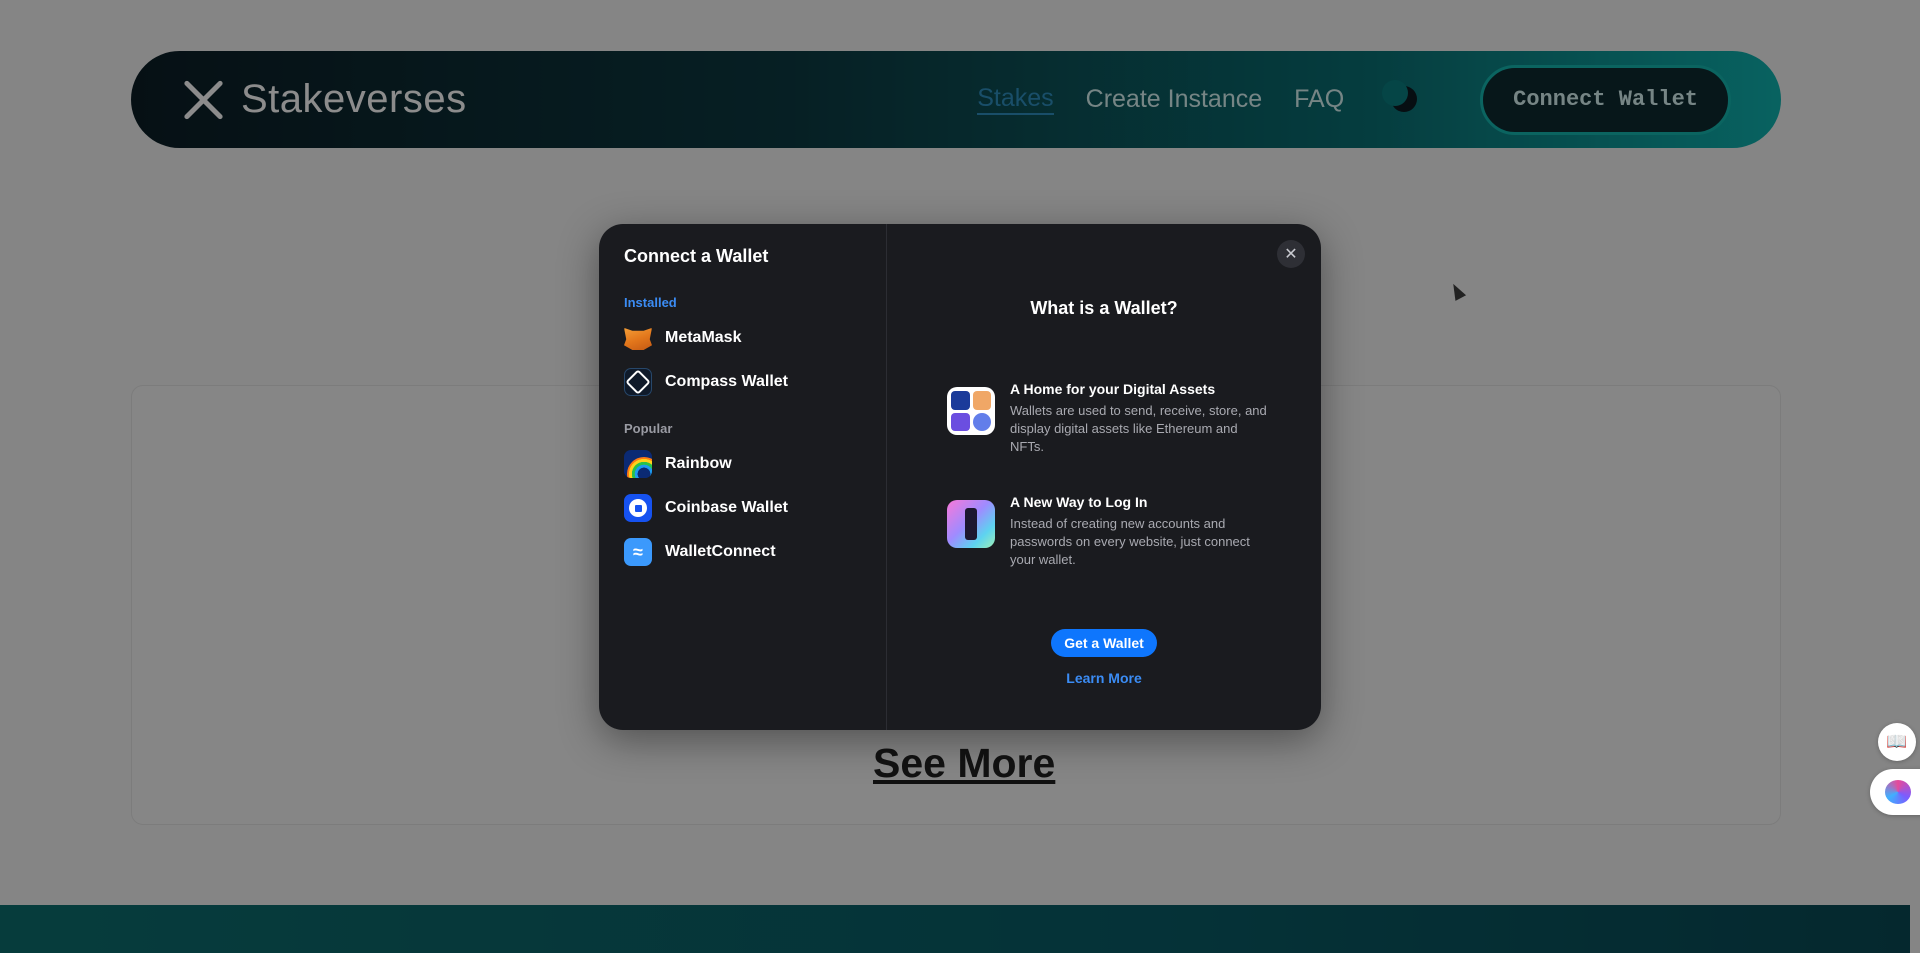 The height and width of the screenshot is (953, 1920). I want to click on wallet-name: Coinbase Wallet, so click(726, 507).